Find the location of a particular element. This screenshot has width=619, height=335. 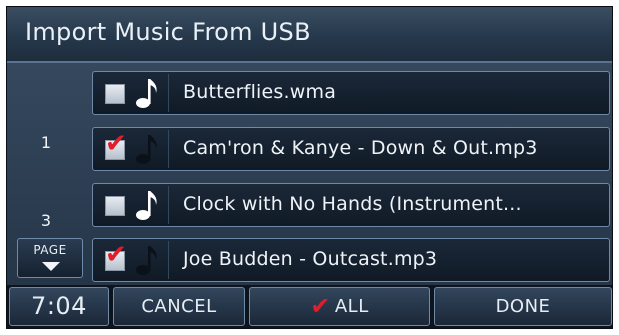

file-name: Joe Budden - Outcast.mp3 is located at coordinates (310, 259).